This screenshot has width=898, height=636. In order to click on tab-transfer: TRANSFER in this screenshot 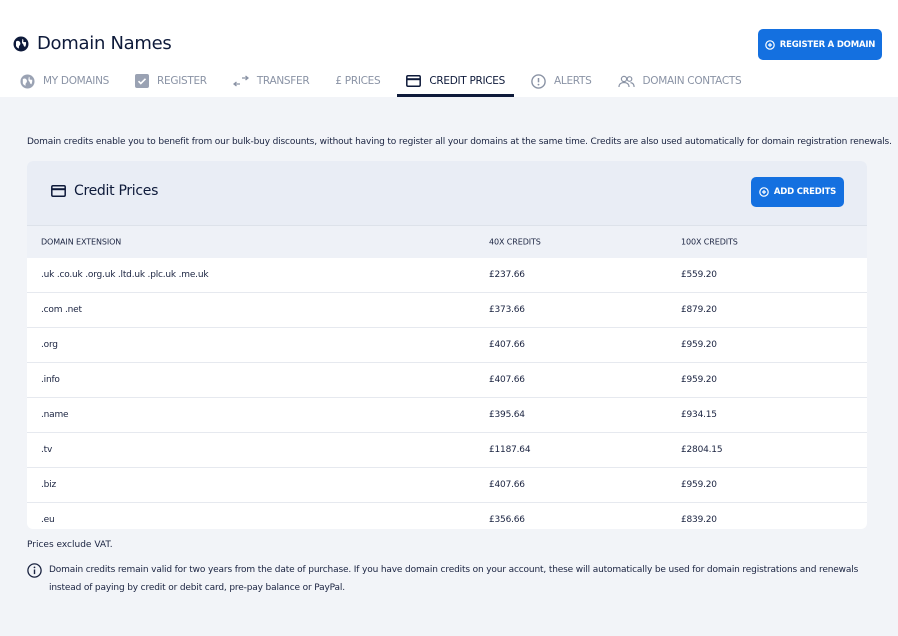, I will do `click(271, 81)`.